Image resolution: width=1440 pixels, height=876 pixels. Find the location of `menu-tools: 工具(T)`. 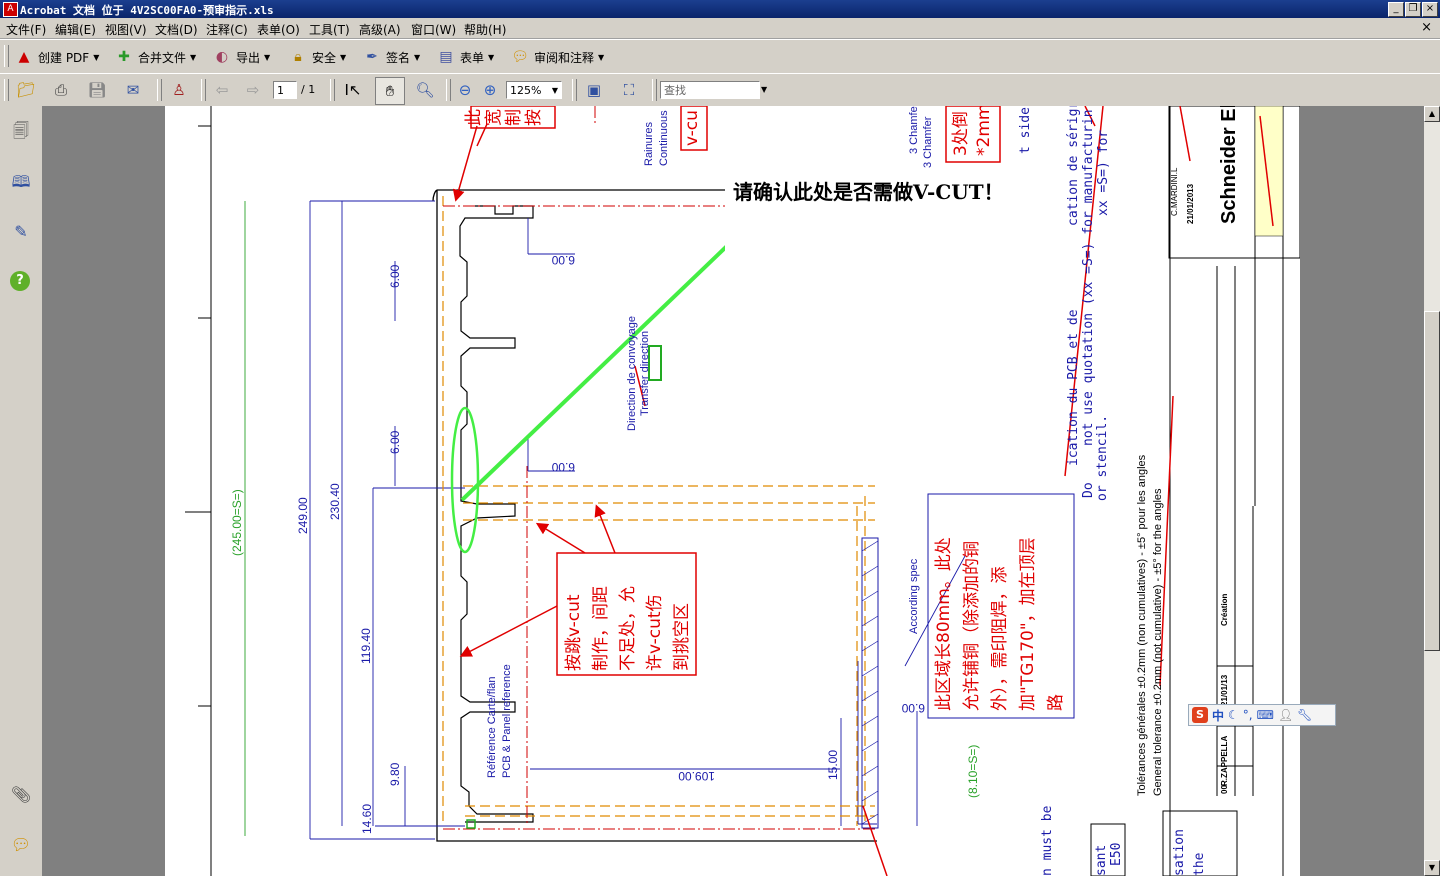

menu-tools: 工具(T) is located at coordinates (329, 29).